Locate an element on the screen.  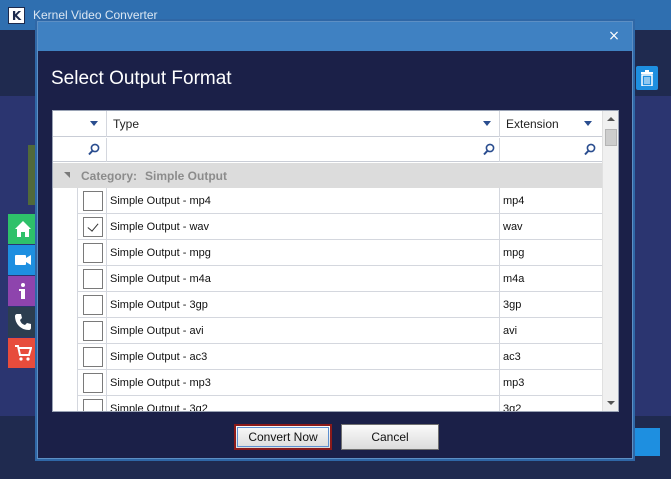
table-row: Simple Output - mp4 mp4 is located at coordinates (327, 201).